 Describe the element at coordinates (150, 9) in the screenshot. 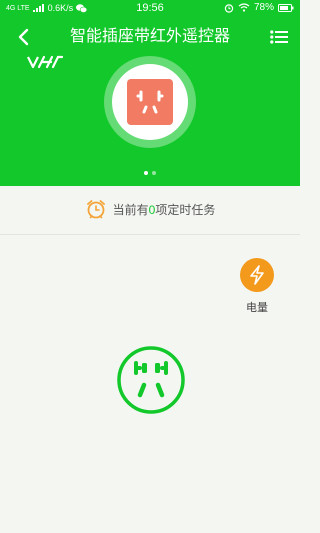

I see `status-bar: 4G LTE 0.6K/s 19:56 78%` at that location.